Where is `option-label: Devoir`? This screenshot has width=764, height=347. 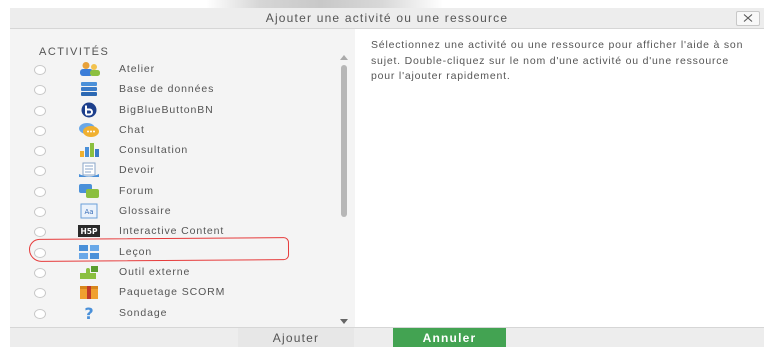 option-label: Devoir is located at coordinates (137, 170).